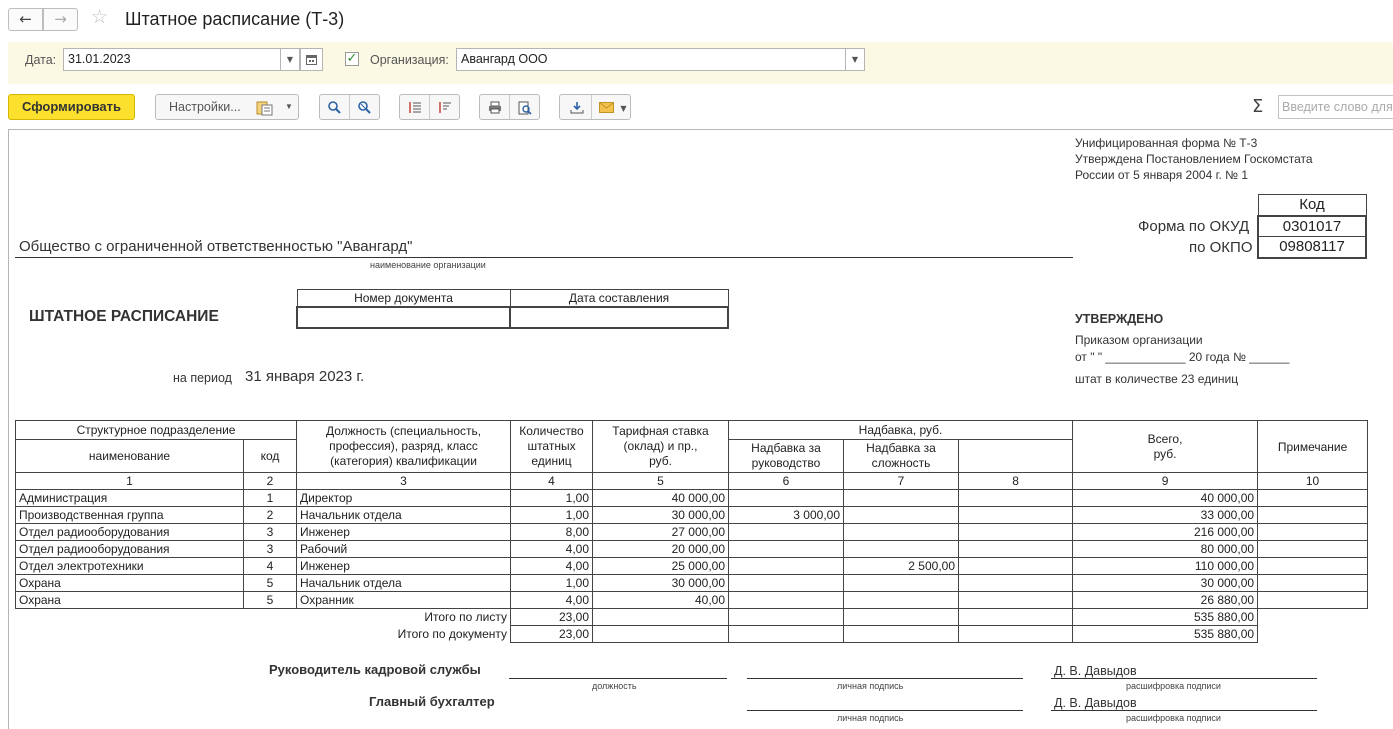 The height and width of the screenshot is (729, 1393). Describe the element at coordinates (129, 481) in the screenshot. I see `col-number: 1` at that location.